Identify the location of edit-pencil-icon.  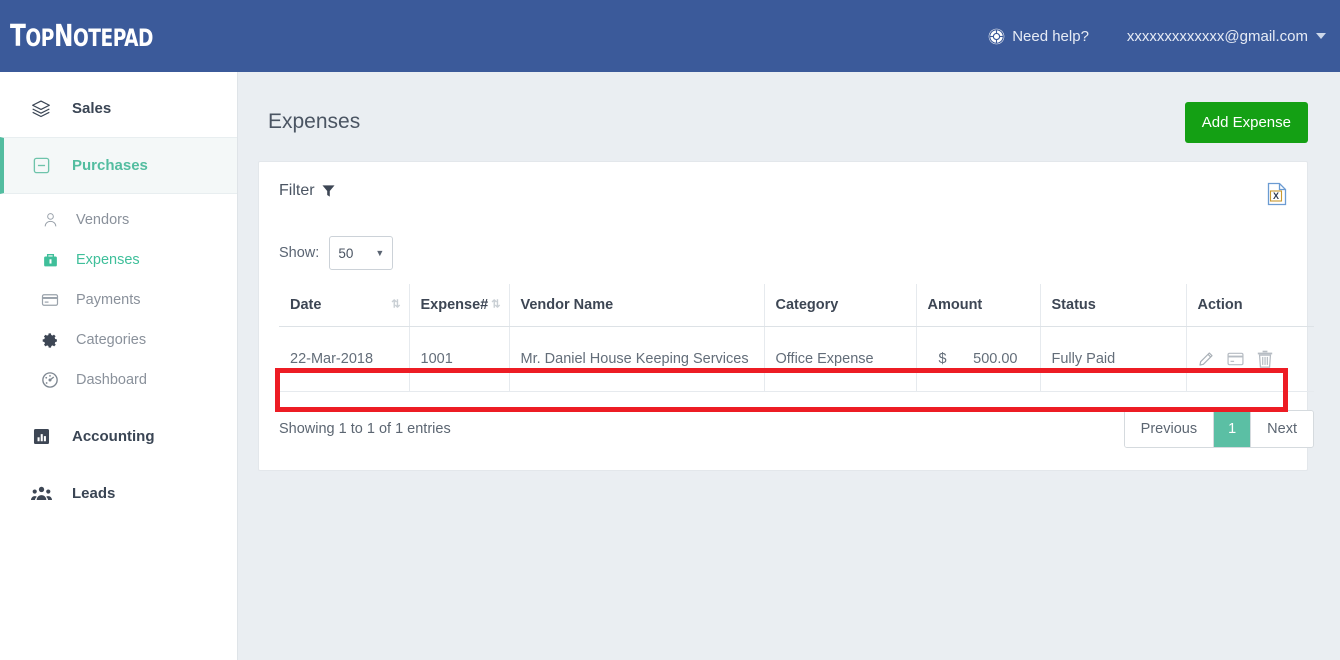
(1206, 359).